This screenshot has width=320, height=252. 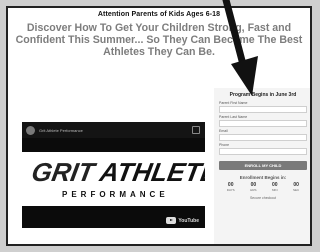 I want to click on pointer-arrow-icon, so click(x=240, y=48).